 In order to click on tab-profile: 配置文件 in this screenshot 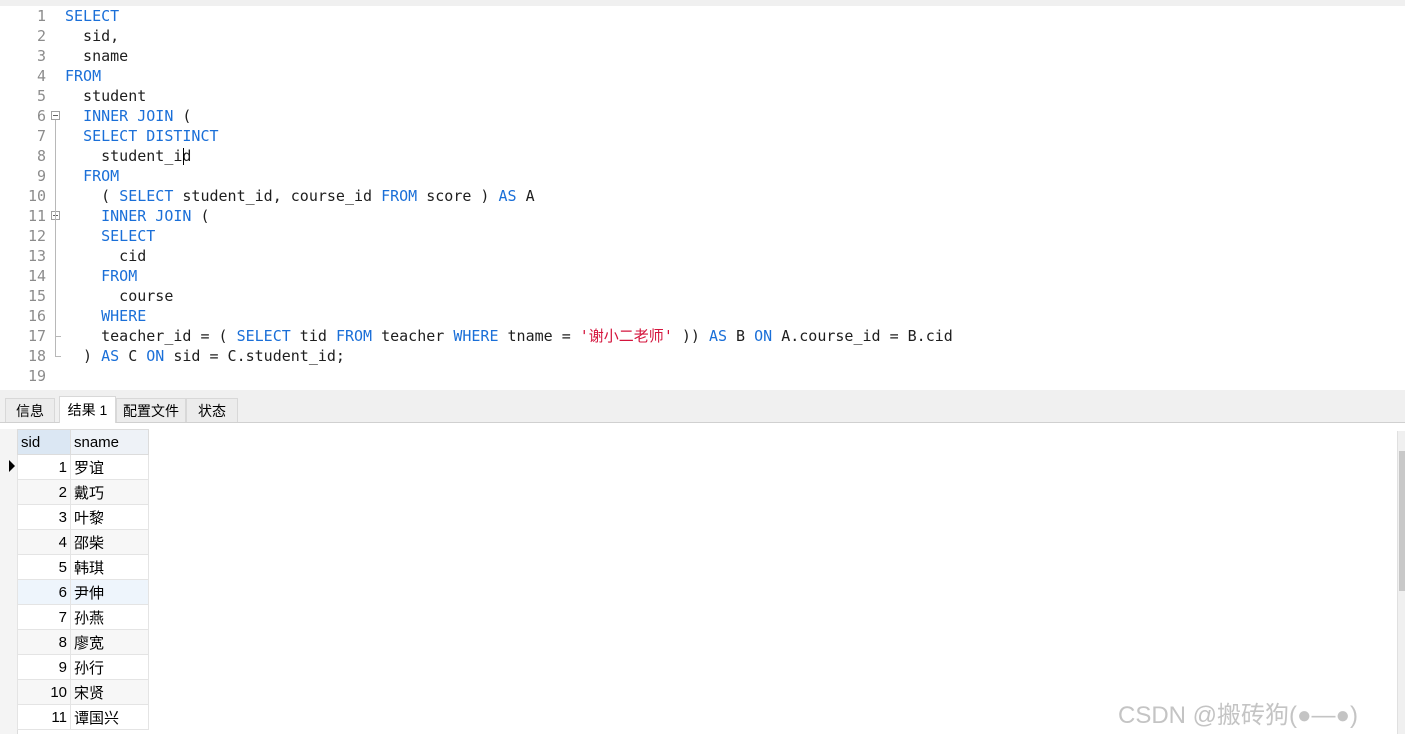, I will do `click(151, 410)`.